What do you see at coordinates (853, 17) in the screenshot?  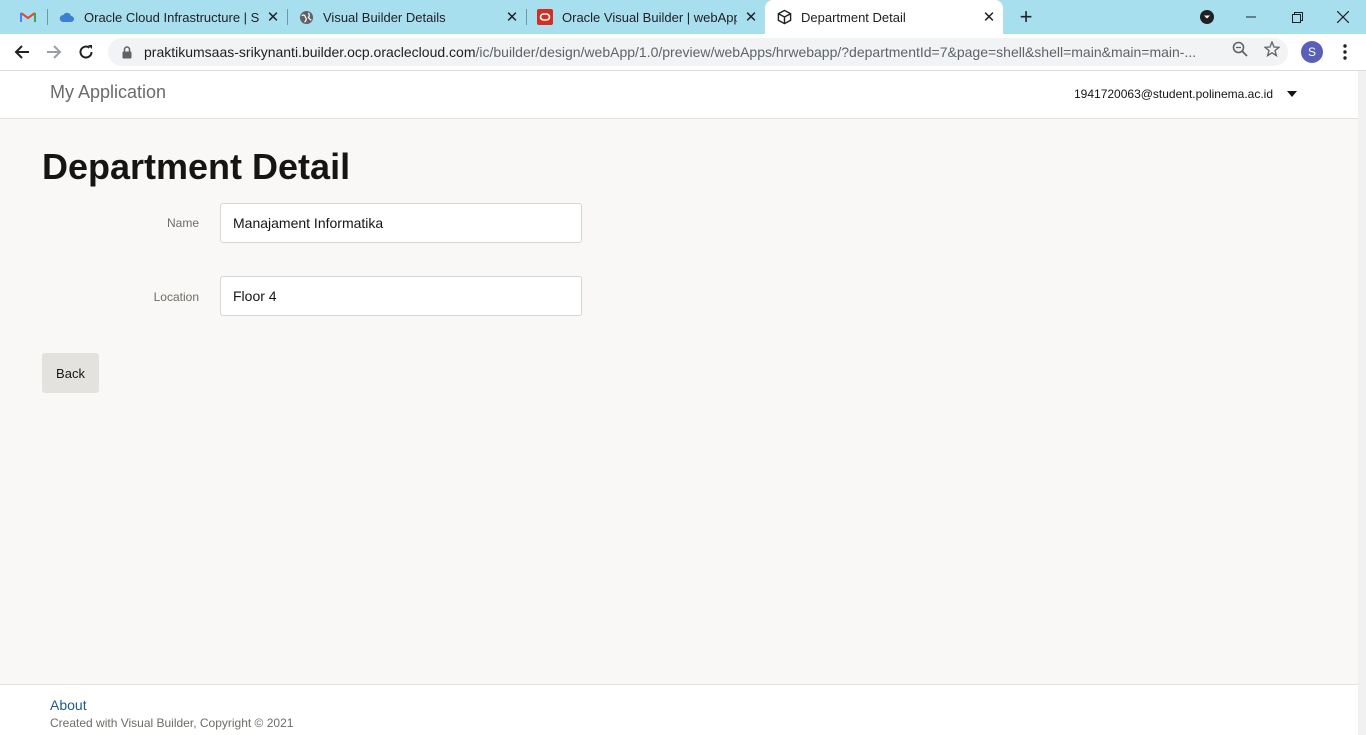 I see `tab-title: Department Detail` at bounding box center [853, 17].